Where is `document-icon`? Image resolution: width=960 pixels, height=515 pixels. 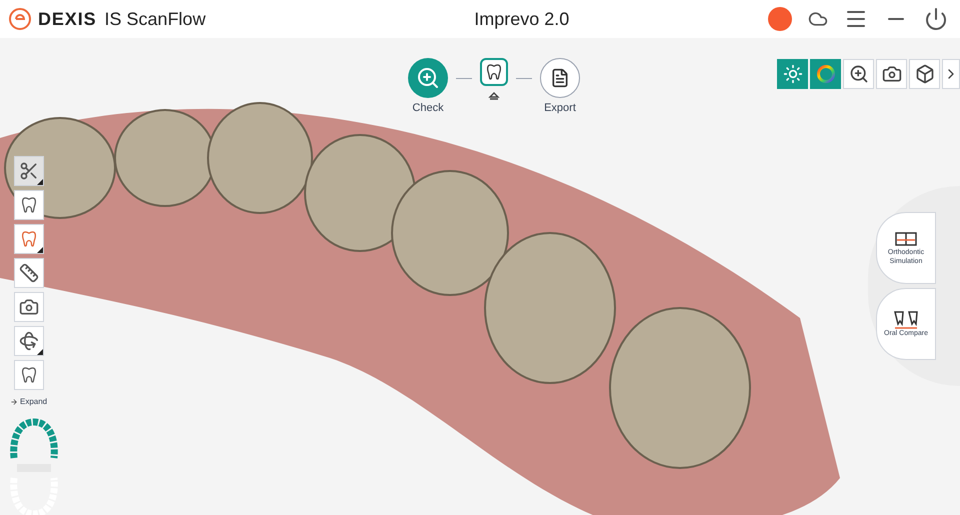
document-icon is located at coordinates (560, 78).